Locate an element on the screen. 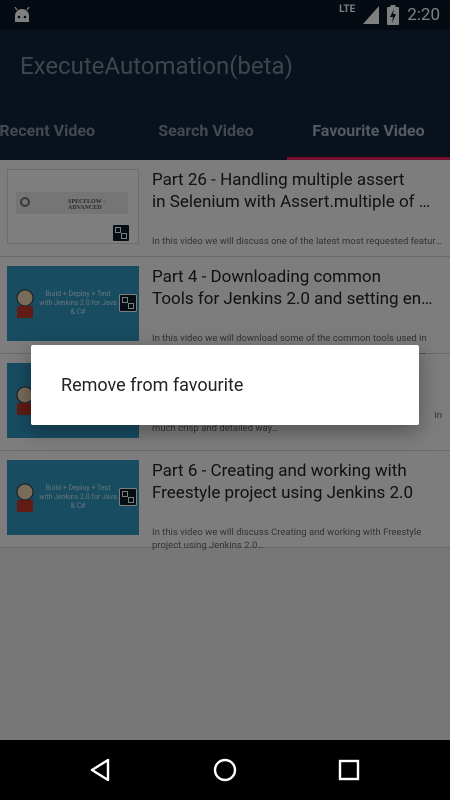  recents-icon is located at coordinates (349, 770).